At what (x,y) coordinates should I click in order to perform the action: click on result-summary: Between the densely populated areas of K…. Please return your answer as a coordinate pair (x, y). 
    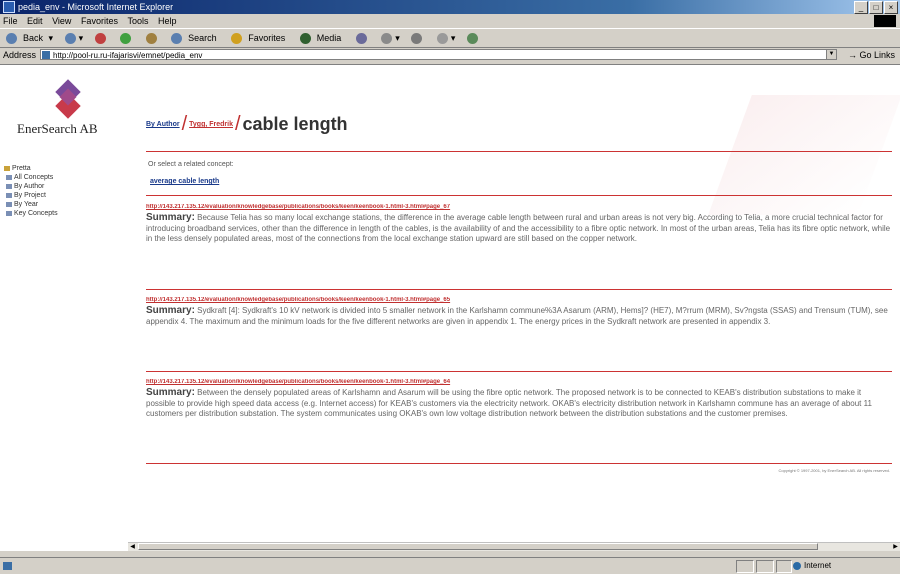
    Looking at the image, I should click on (509, 403).